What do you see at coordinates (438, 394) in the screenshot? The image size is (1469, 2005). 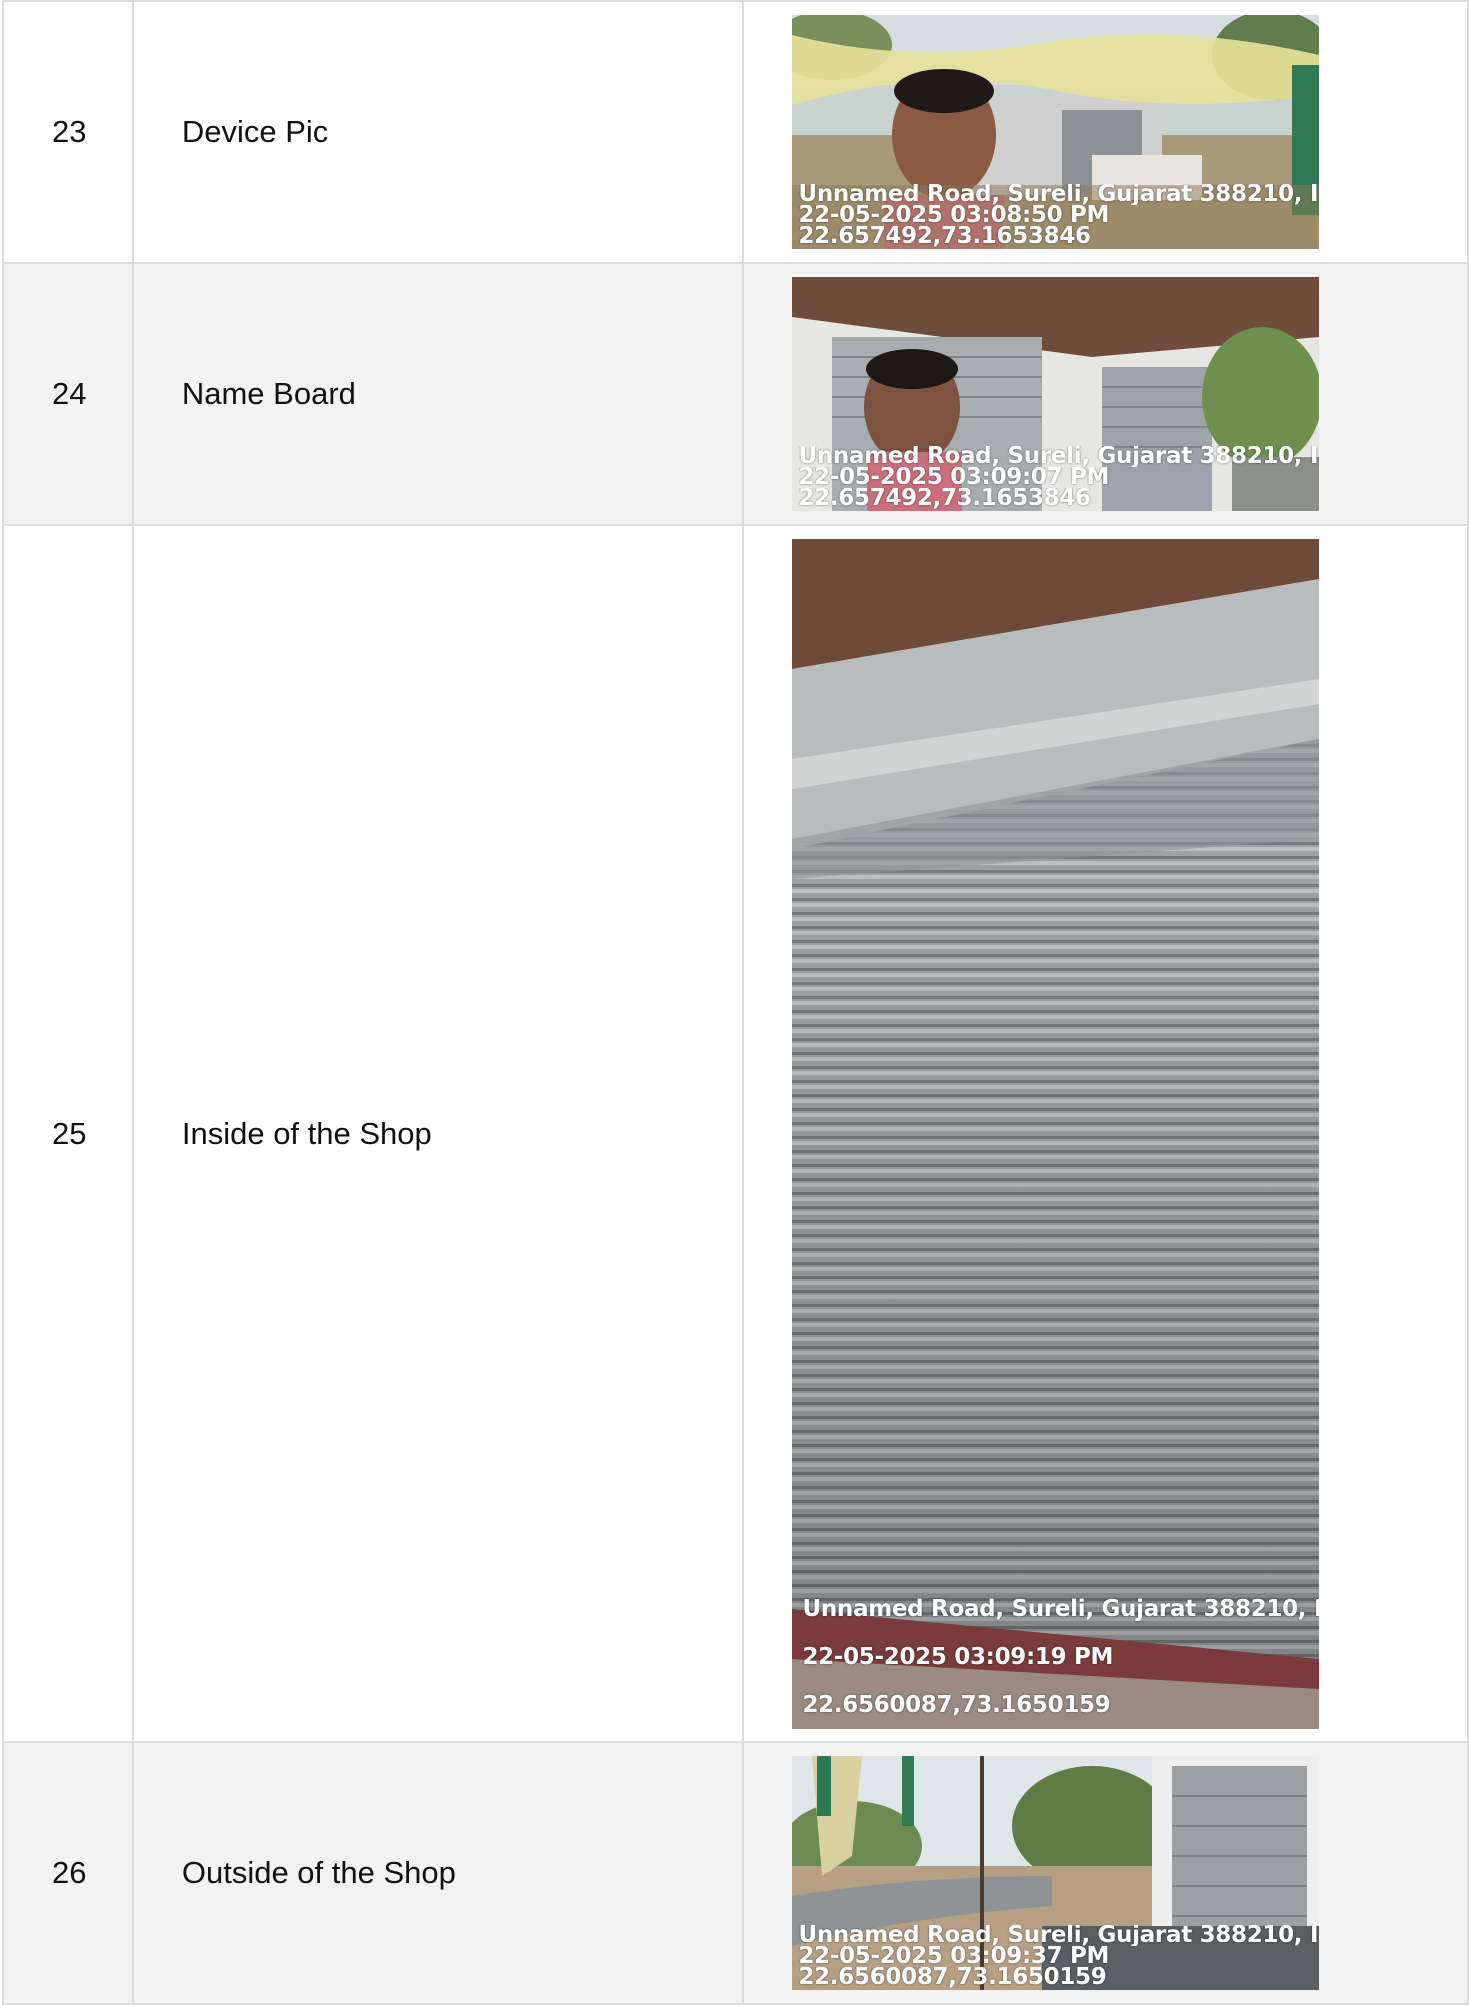 I see `row-label: Name Board` at bounding box center [438, 394].